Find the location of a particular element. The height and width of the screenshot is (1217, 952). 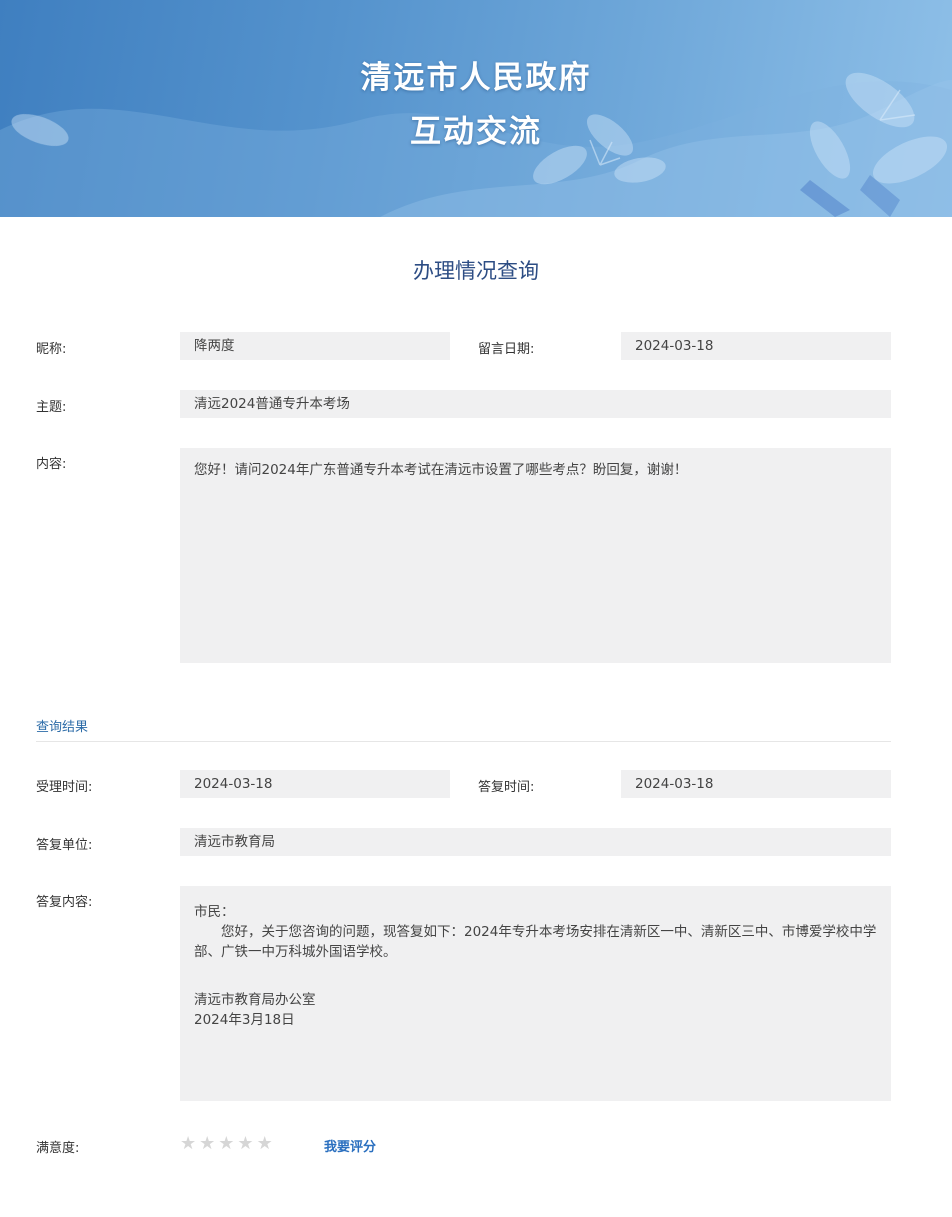

reply-date: 2024年3月18日 is located at coordinates (244, 1020).